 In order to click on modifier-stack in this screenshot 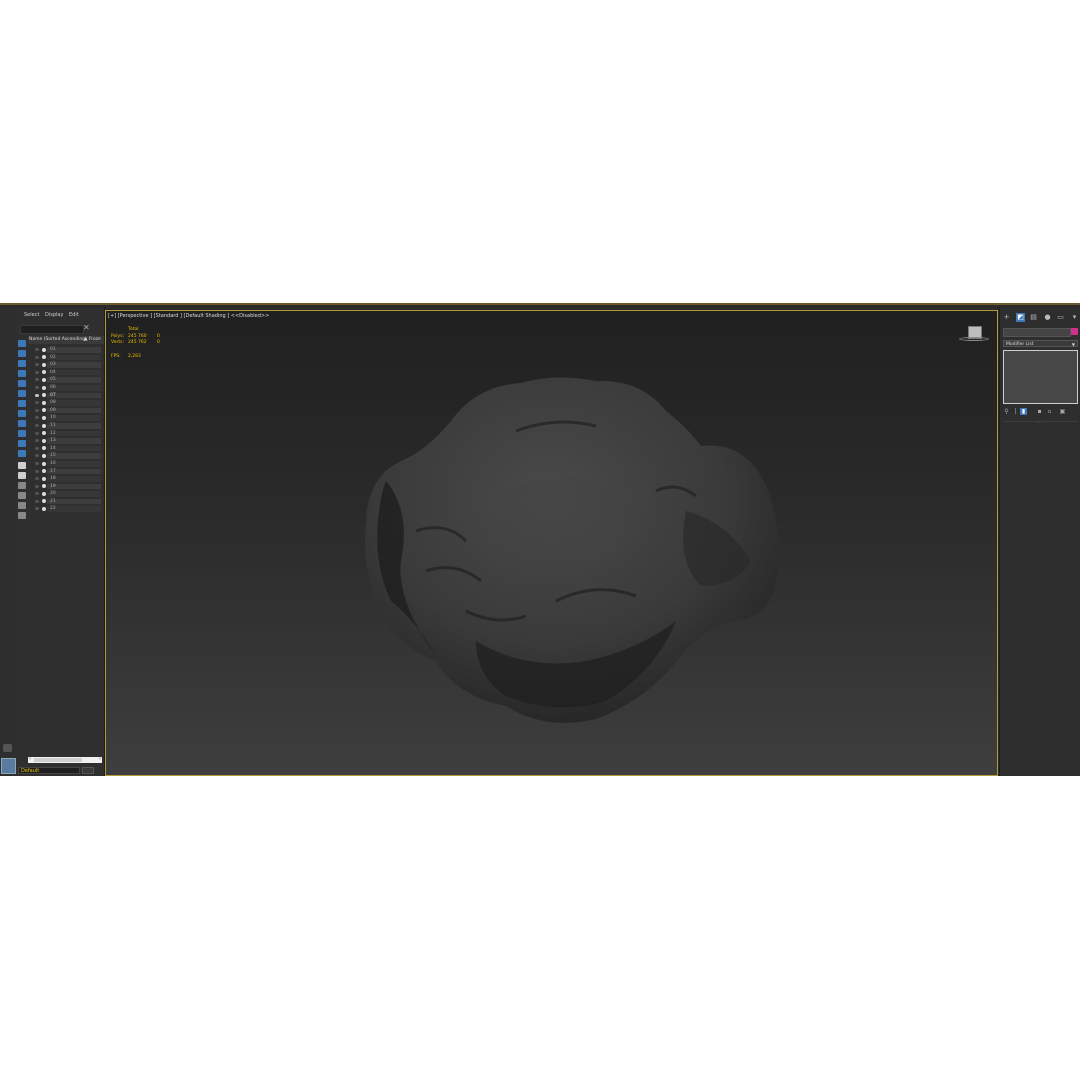, I will do `click(1040, 377)`.